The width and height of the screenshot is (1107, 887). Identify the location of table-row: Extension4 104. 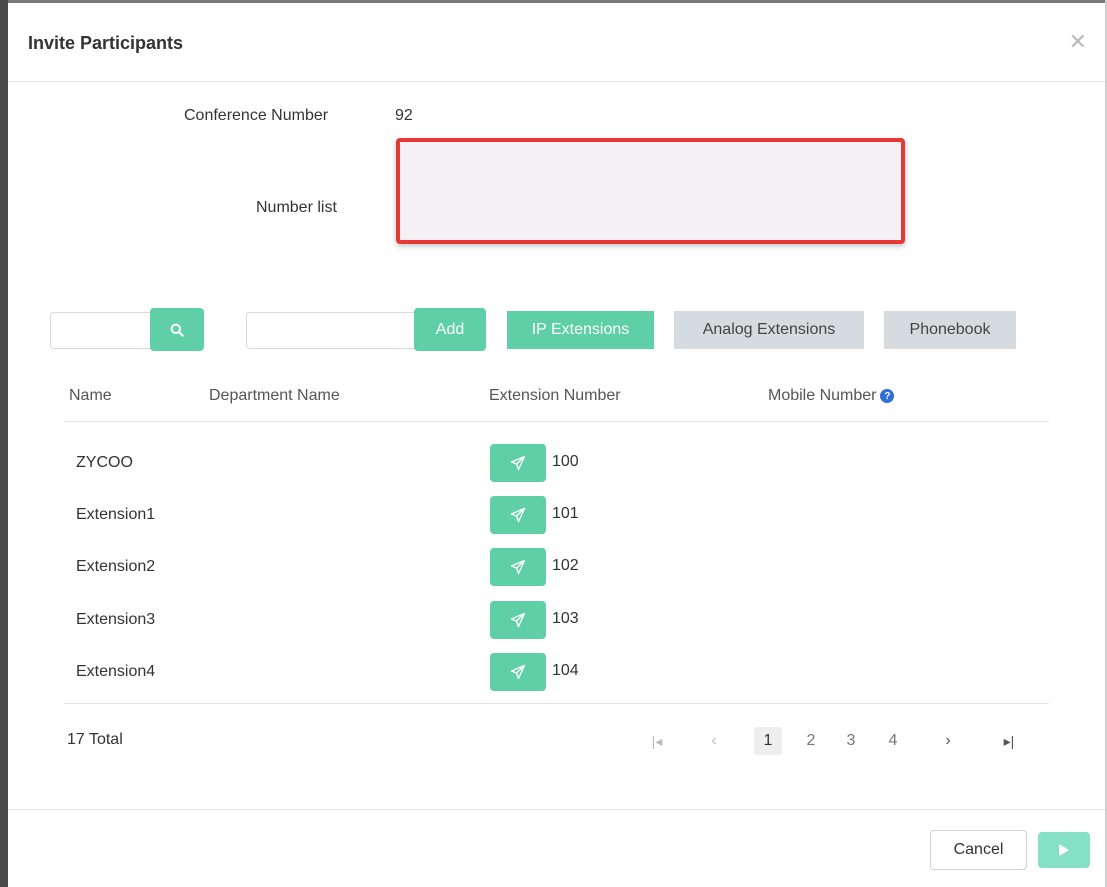
(556, 673).